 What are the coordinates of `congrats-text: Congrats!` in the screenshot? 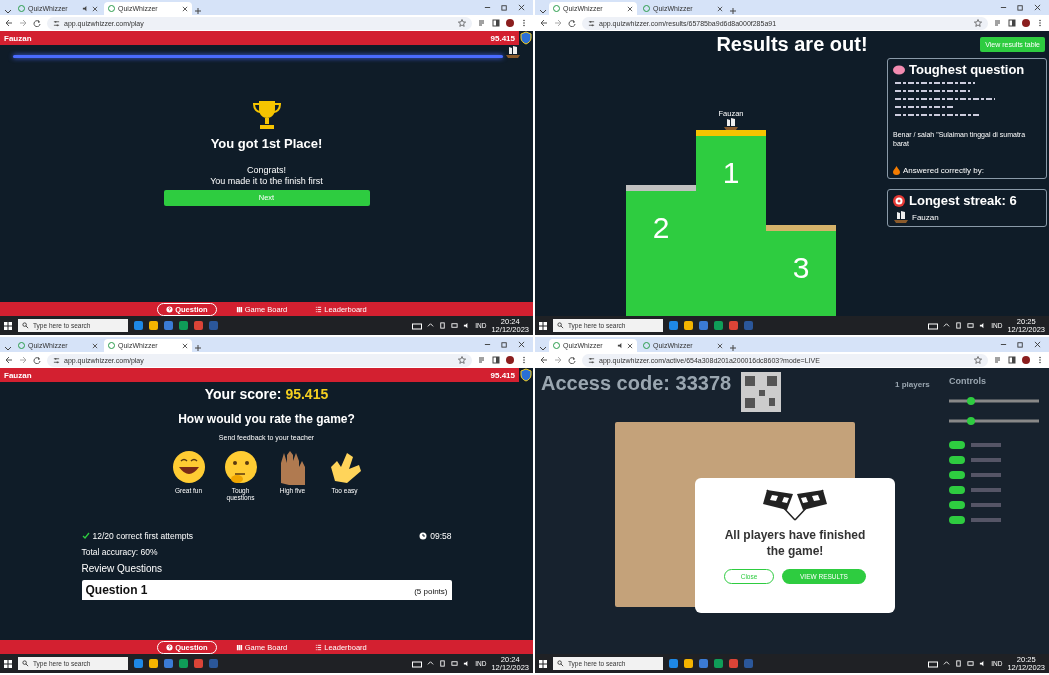 It's located at (266, 170).